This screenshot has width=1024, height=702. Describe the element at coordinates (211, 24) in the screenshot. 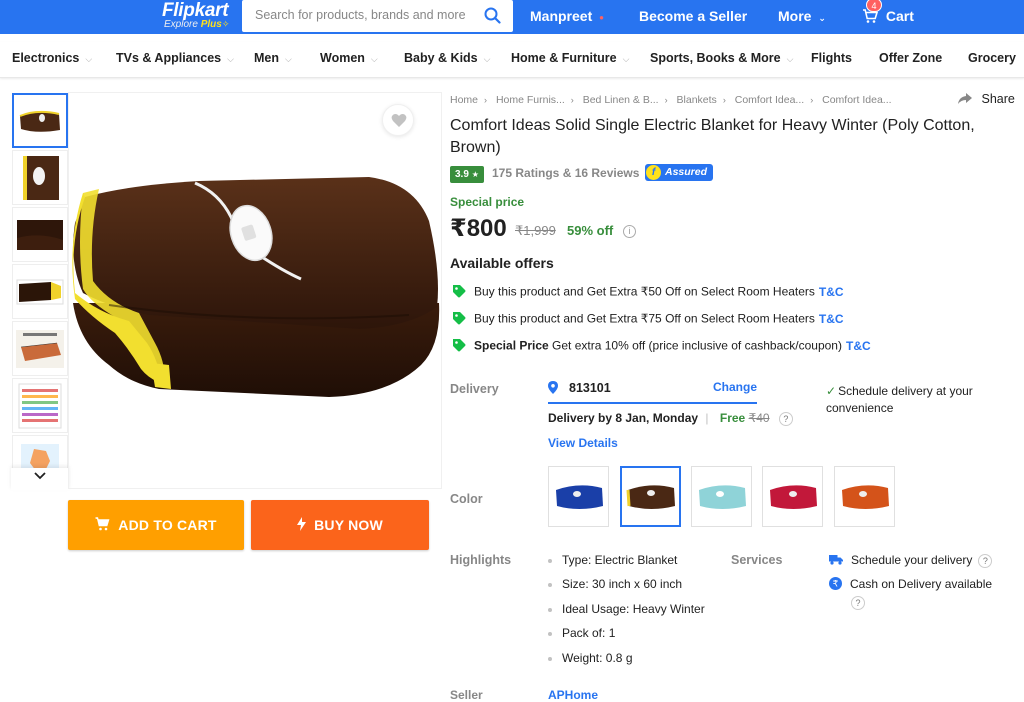

I see `logo-plus: Plus` at that location.